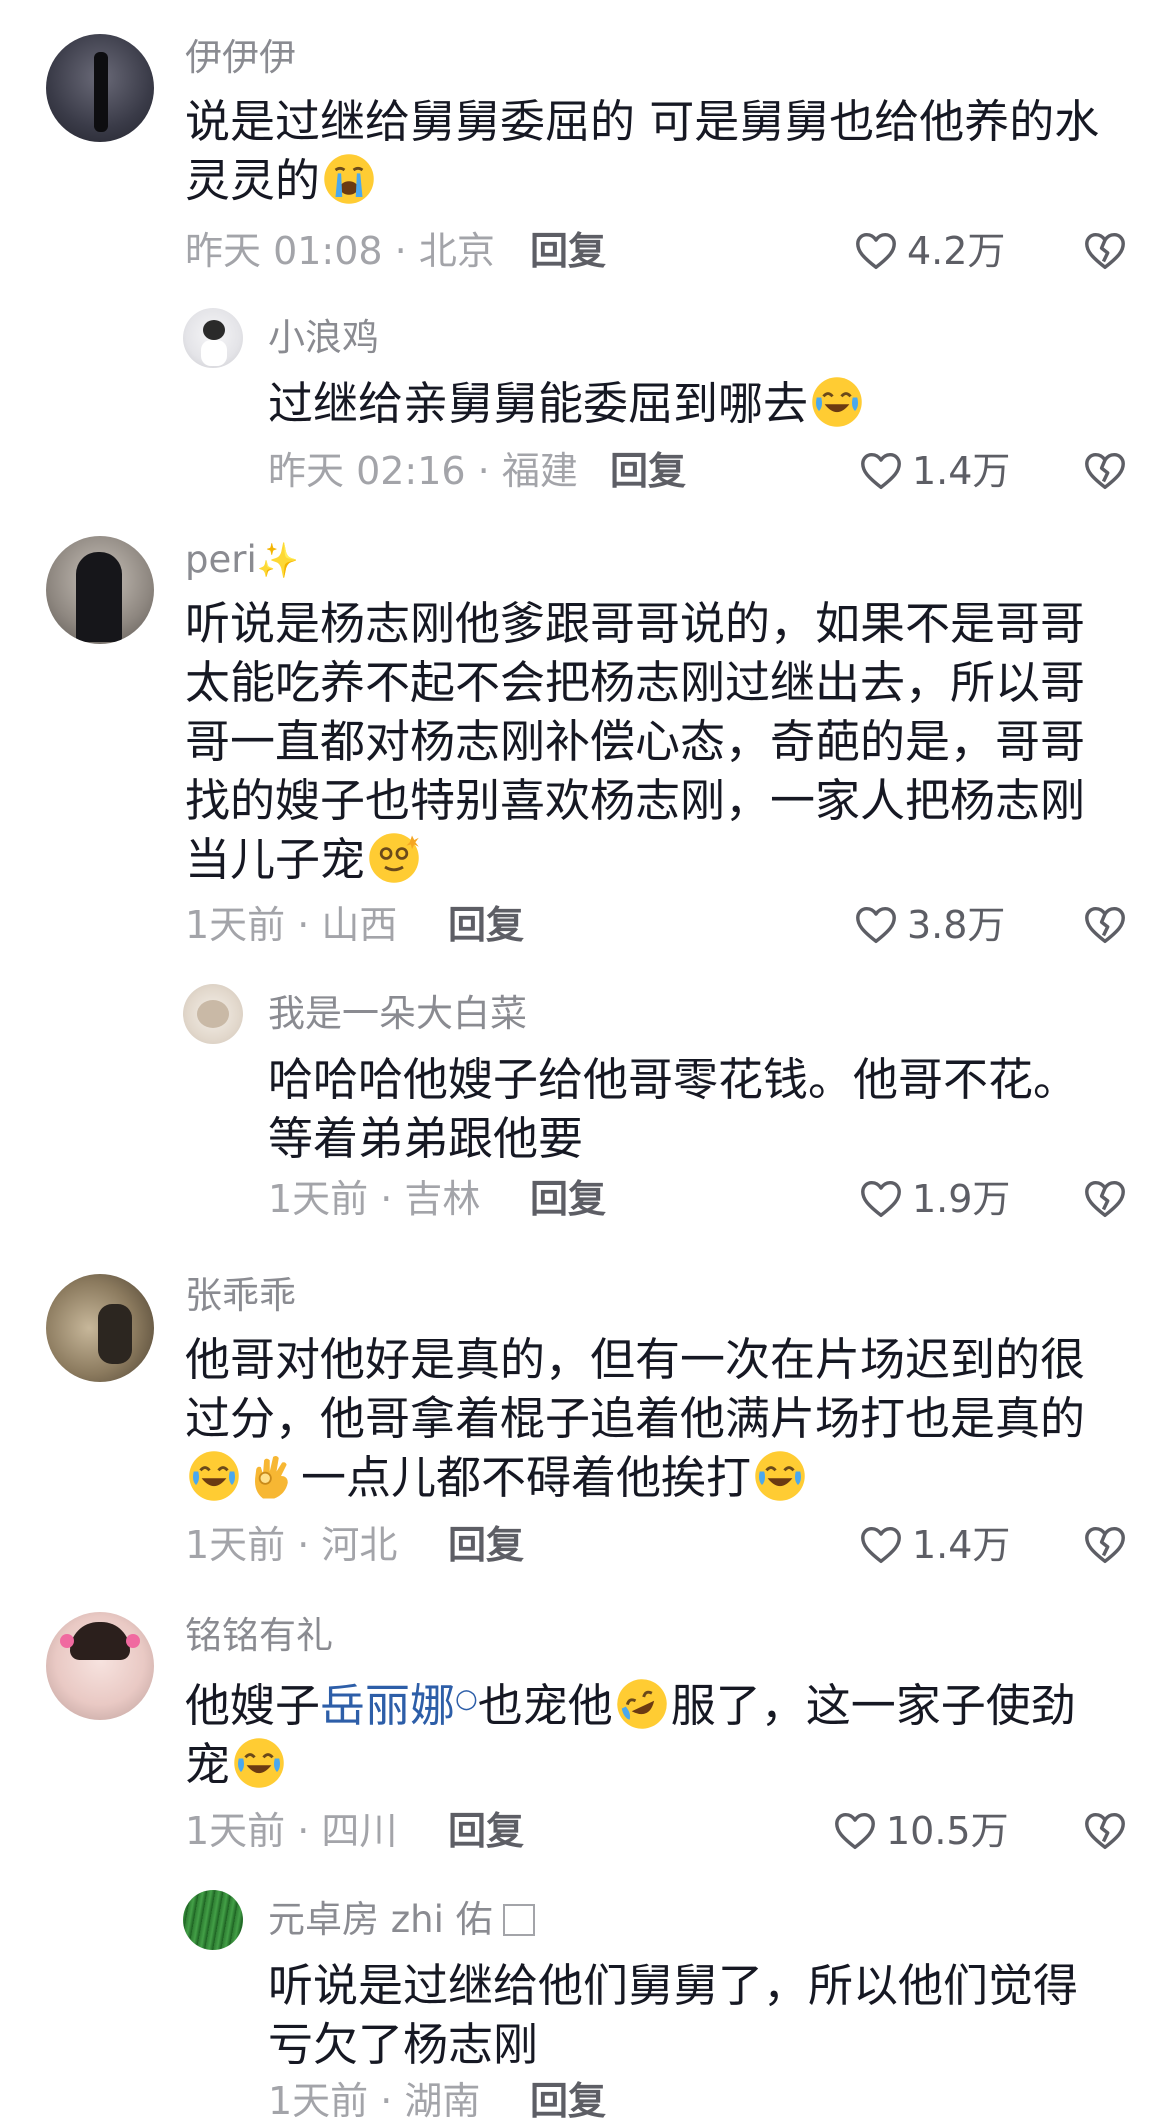 This screenshot has height=2127, width=1170. Describe the element at coordinates (642, 151) in the screenshot. I see `comment-text: 说是过继给舅舅委屈的 可是舅舅也给他养的水灵灵的` at that location.